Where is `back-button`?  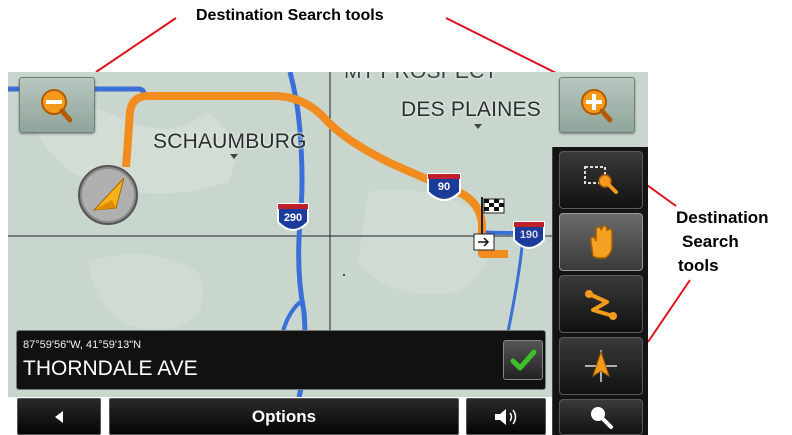
back-button is located at coordinates (59, 416).